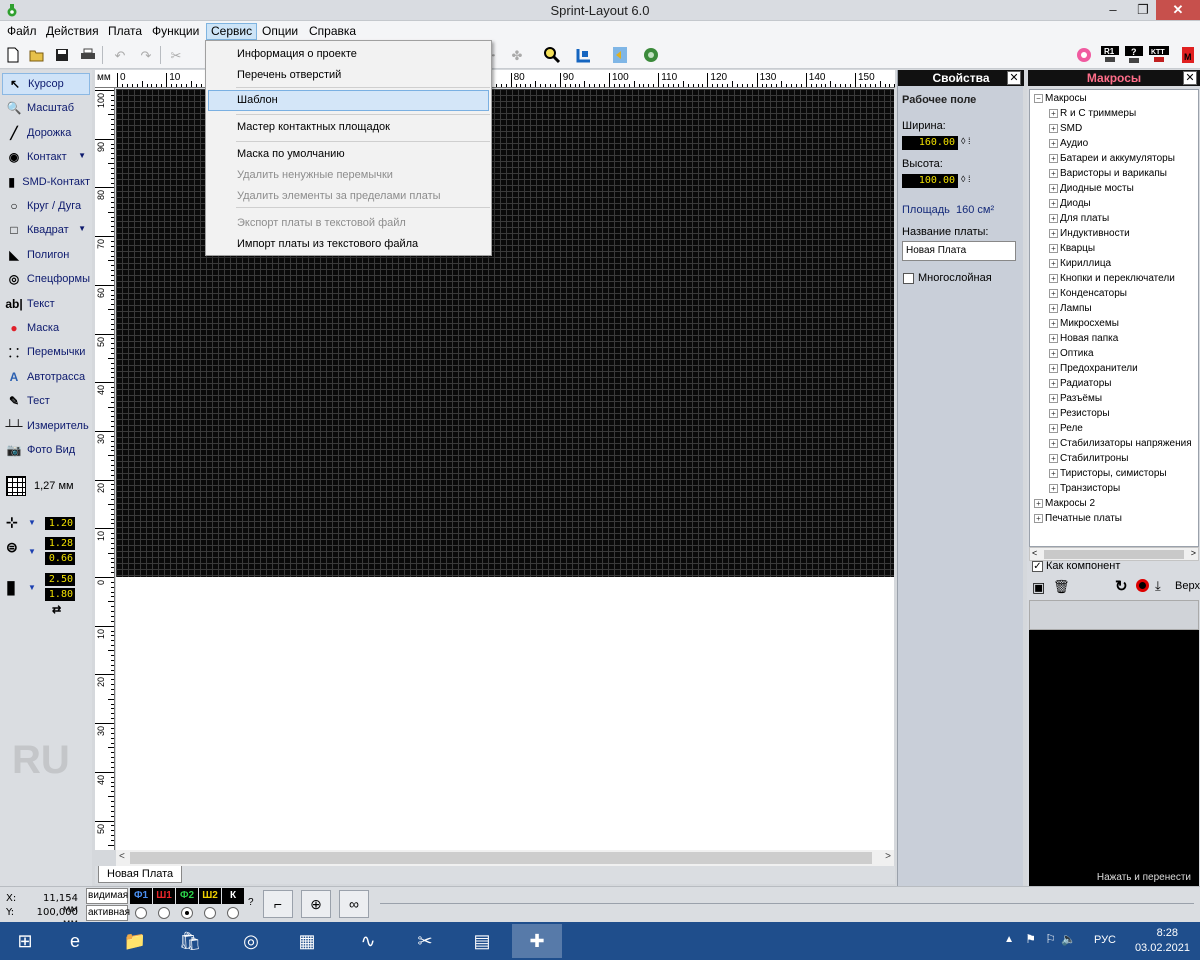 This screenshot has width=1200, height=960. I want to click on tree-node: + Варисторы и варикапы, so click(1108, 173).